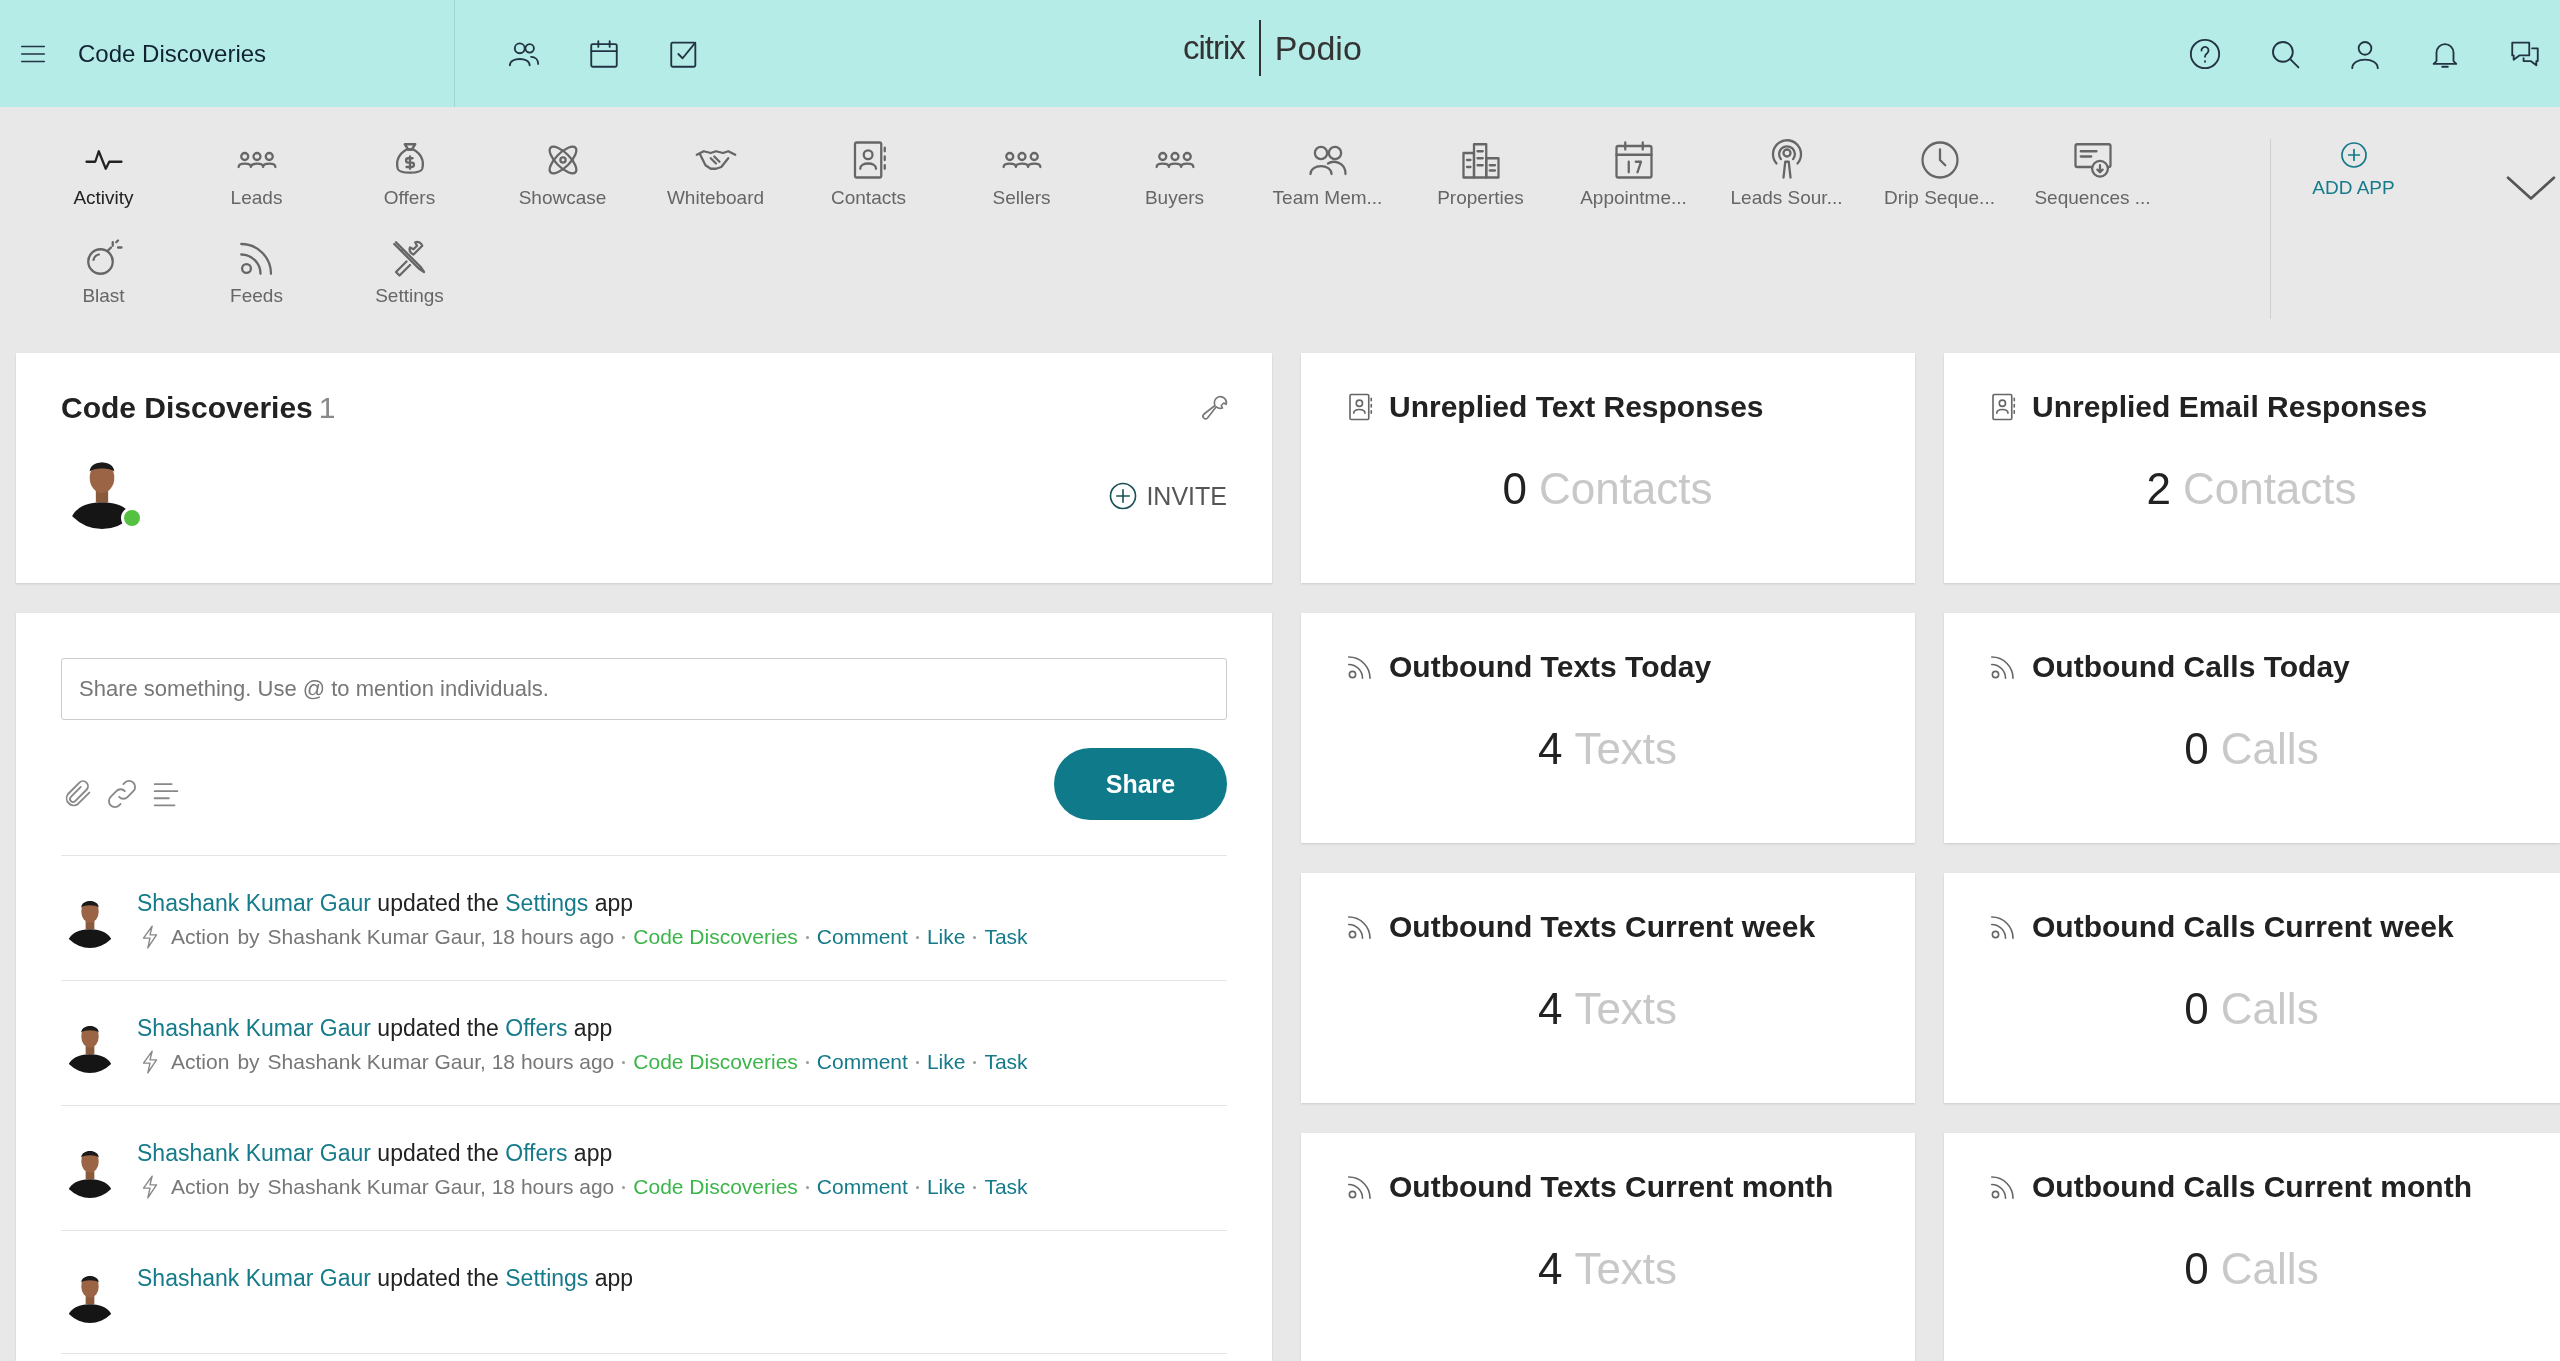  I want to click on app-tab: Feeds, so click(256, 272).